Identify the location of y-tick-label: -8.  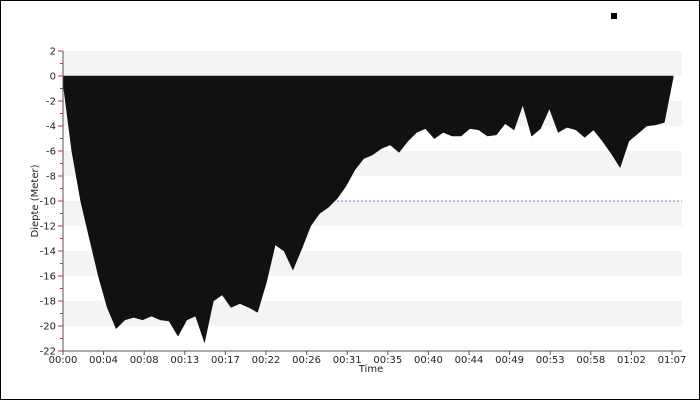
(51, 177).